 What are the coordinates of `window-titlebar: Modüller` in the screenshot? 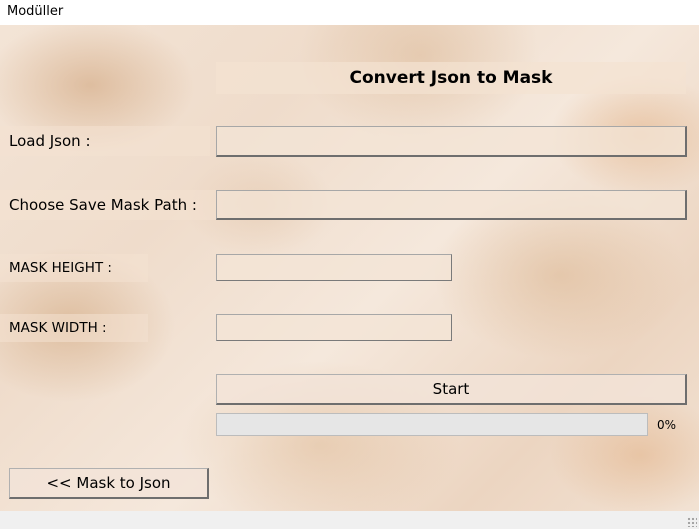 It's located at (349, 12).